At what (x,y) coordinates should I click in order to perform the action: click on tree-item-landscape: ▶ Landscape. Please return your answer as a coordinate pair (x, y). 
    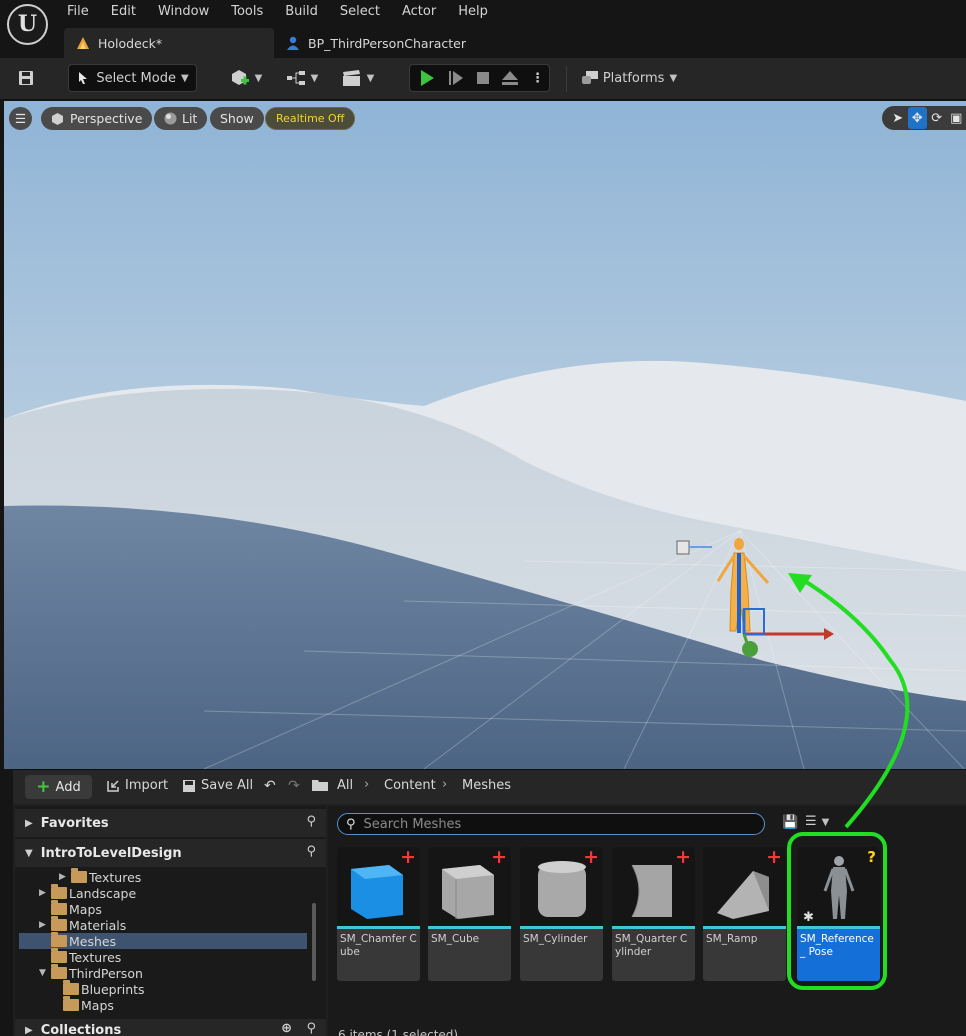
    Looking at the image, I should click on (87, 892).